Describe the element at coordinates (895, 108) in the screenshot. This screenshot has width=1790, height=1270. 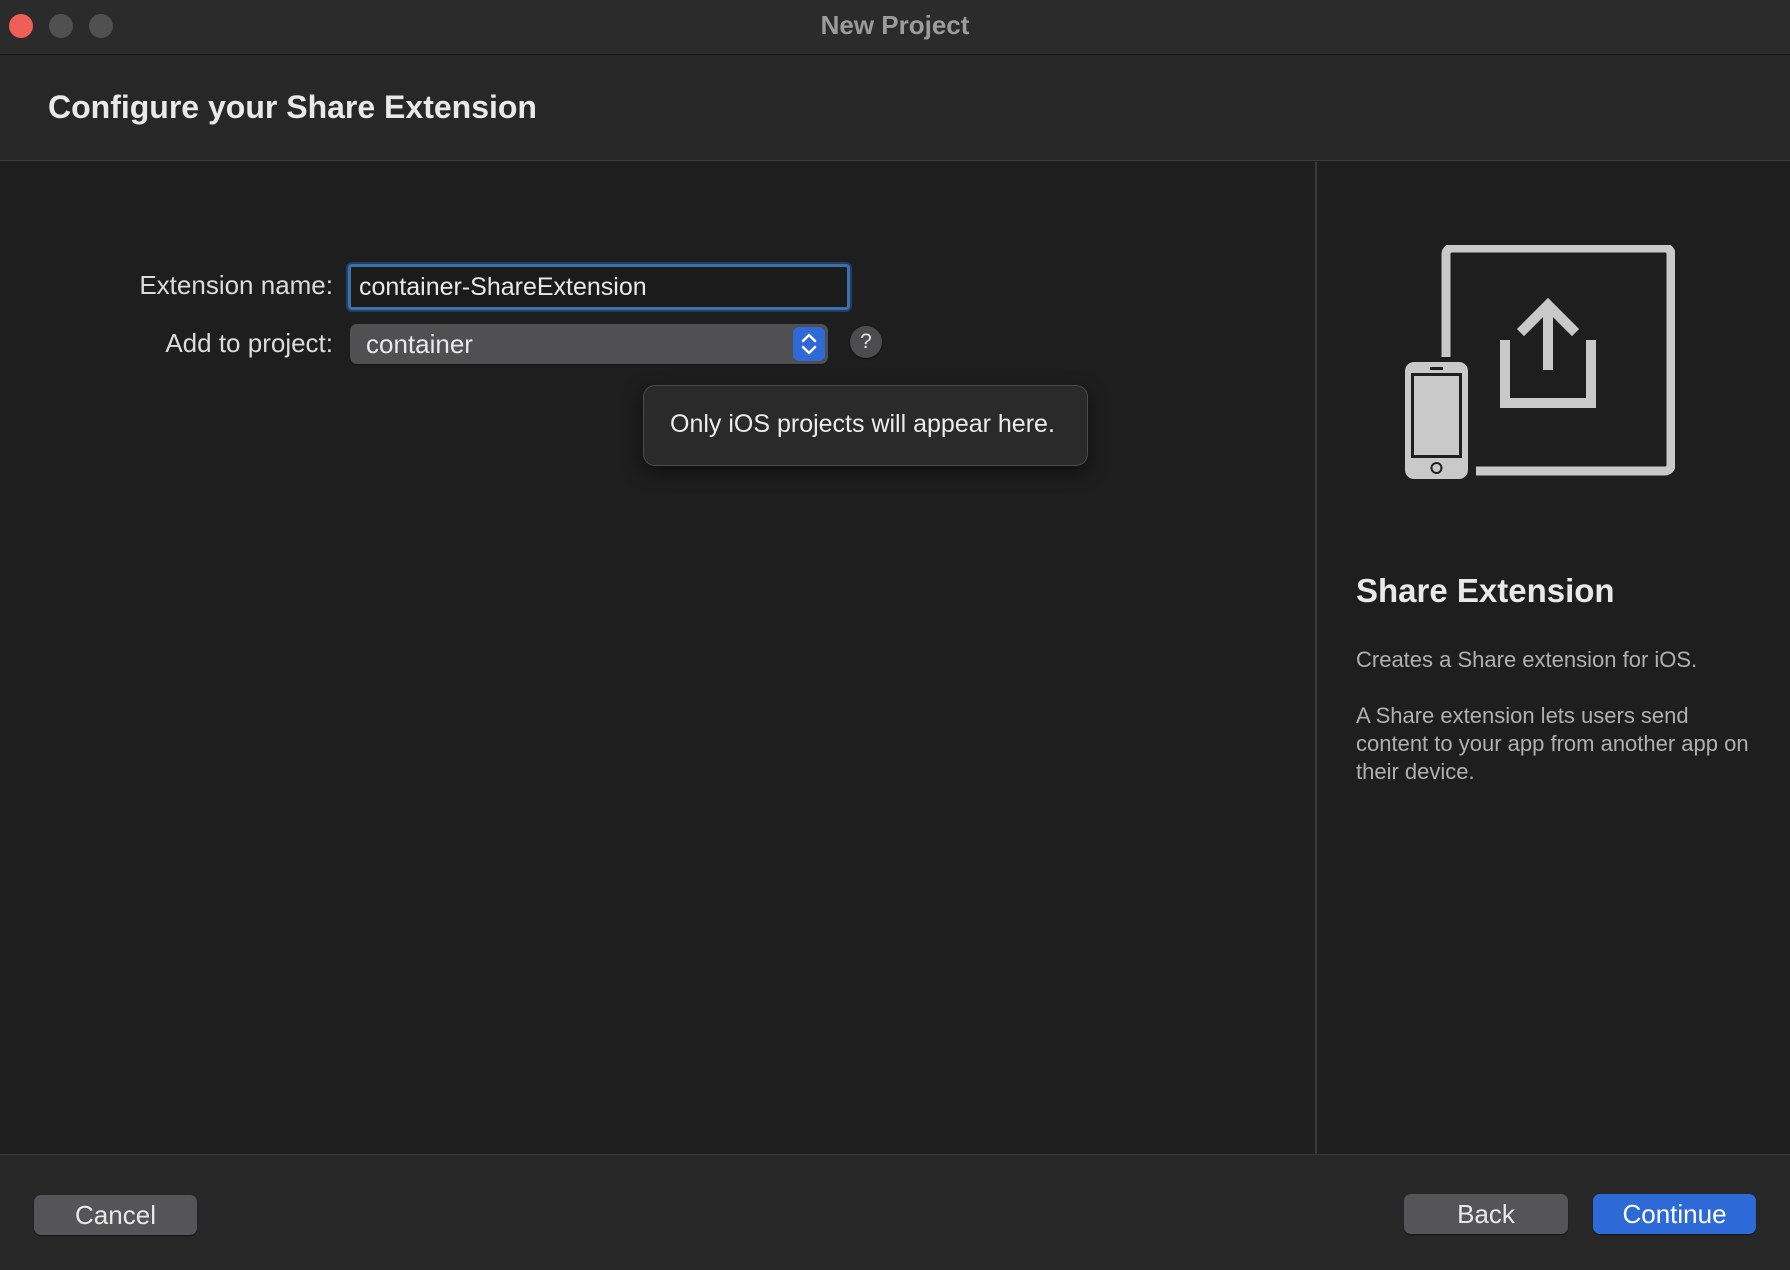
I see `page-header: Configure your Share Extension` at that location.